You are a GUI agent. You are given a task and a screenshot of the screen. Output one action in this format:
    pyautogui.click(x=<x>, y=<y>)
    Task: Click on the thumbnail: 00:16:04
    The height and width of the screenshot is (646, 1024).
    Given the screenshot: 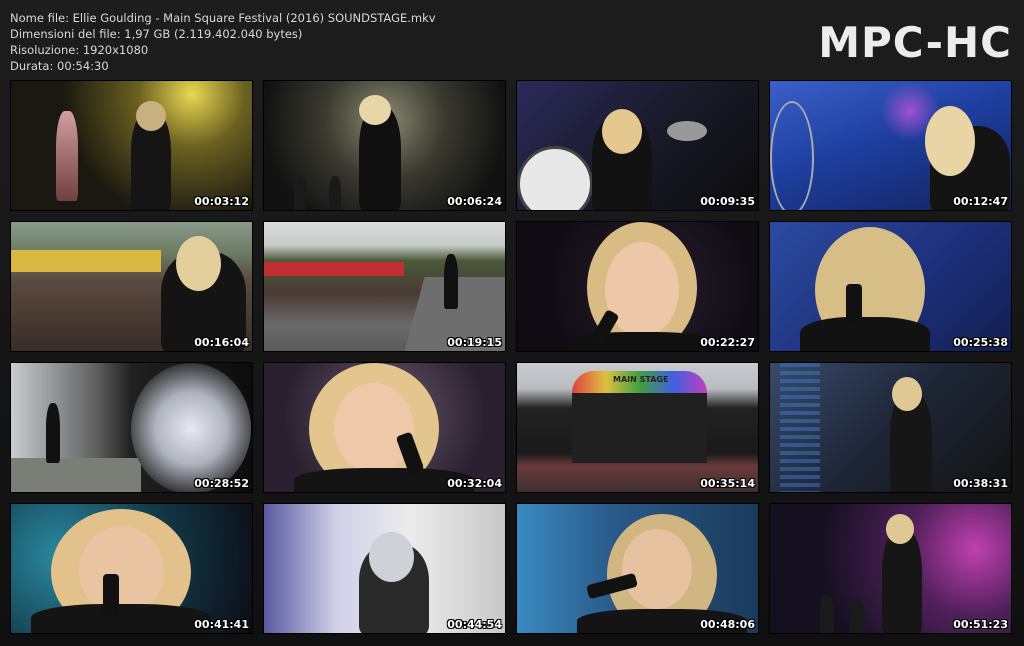 What is the action you would take?
    pyautogui.click(x=131, y=286)
    